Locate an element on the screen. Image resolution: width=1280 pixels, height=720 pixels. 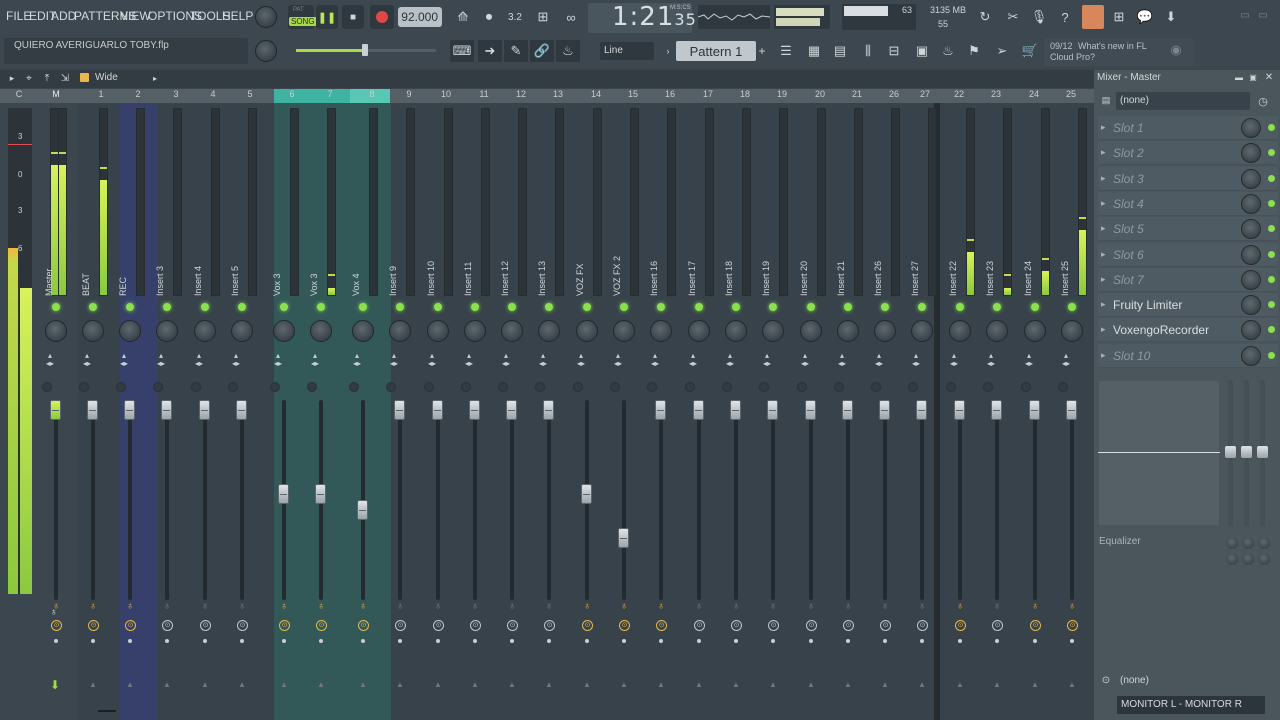
prev-pattern-arrow: › is located at coordinates (668, 51).